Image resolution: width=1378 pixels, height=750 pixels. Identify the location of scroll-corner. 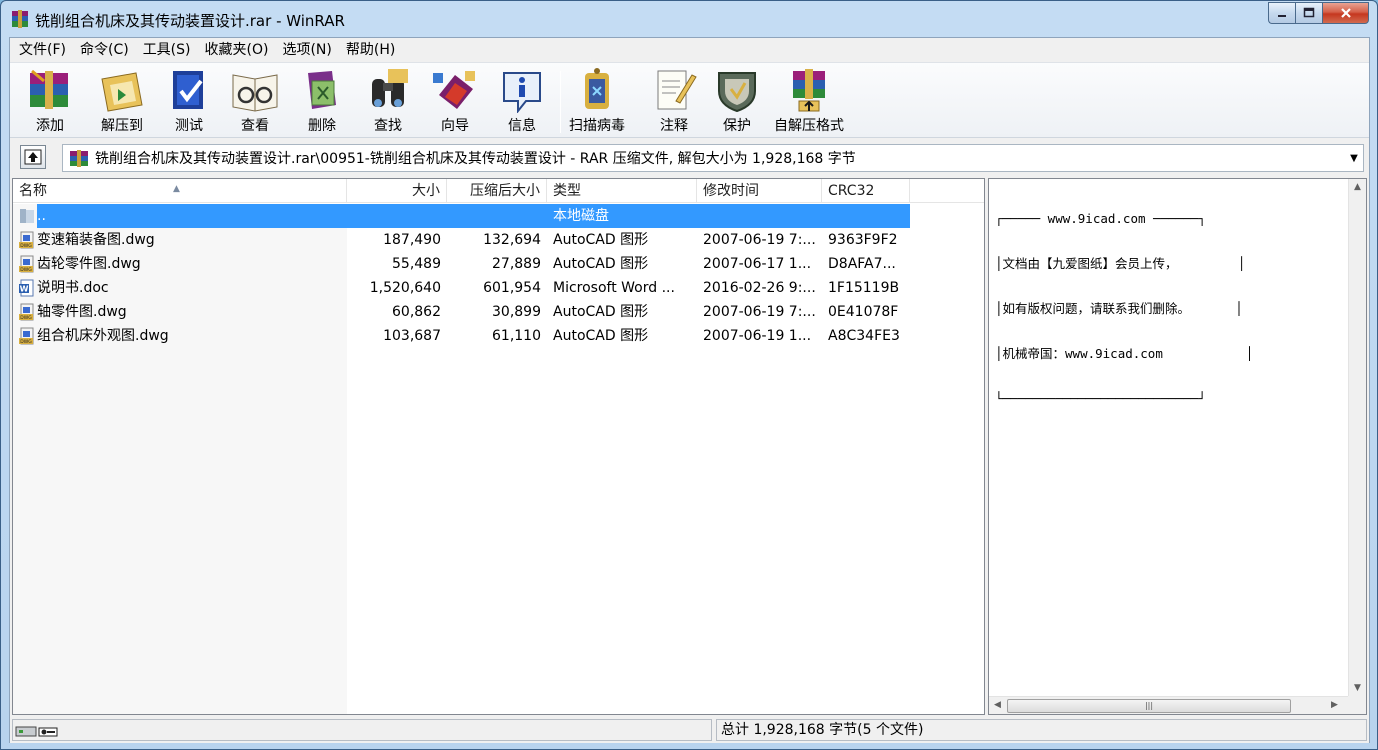
(1357, 705).